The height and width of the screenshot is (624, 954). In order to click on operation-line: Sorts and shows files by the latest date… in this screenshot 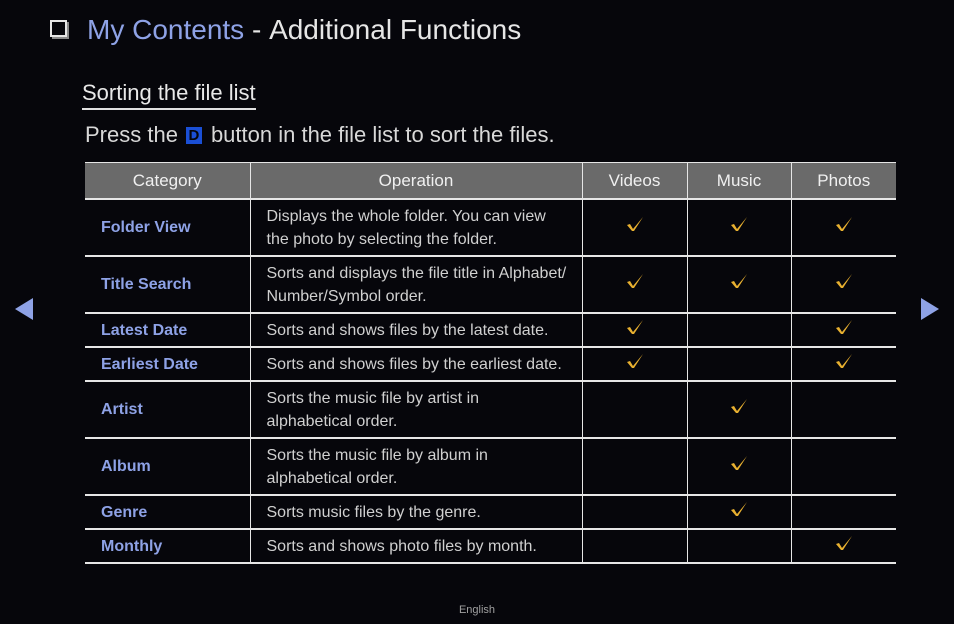, I will do `click(407, 330)`.